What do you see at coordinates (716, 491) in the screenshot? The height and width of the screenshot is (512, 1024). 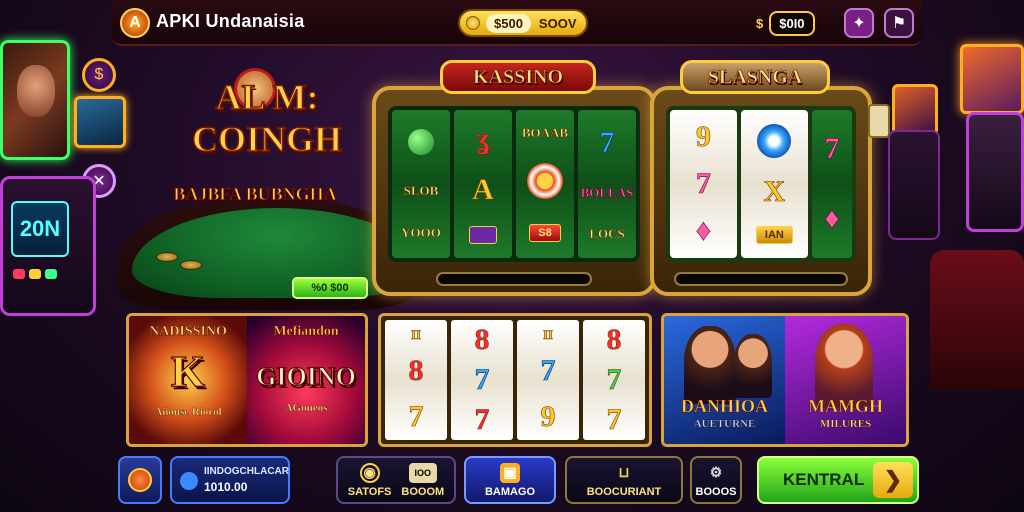 I see `nav-label: BOOOS` at bounding box center [716, 491].